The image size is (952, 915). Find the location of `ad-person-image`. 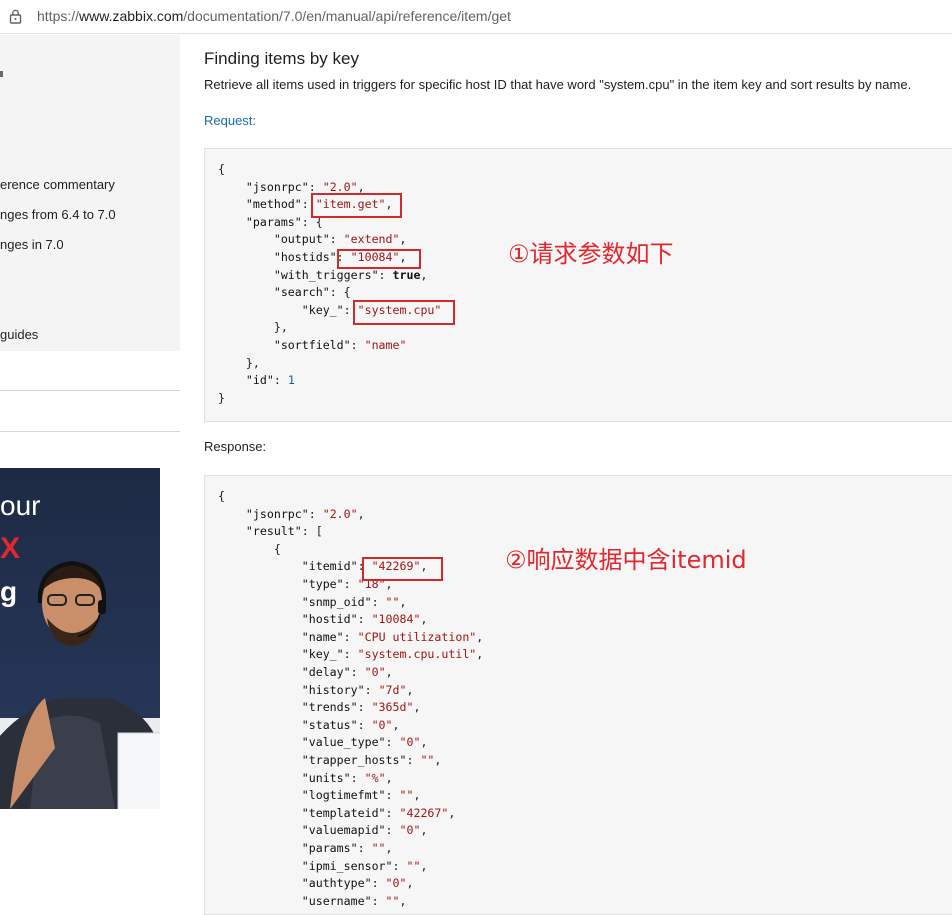

ad-person-image is located at coordinates (80, 684).